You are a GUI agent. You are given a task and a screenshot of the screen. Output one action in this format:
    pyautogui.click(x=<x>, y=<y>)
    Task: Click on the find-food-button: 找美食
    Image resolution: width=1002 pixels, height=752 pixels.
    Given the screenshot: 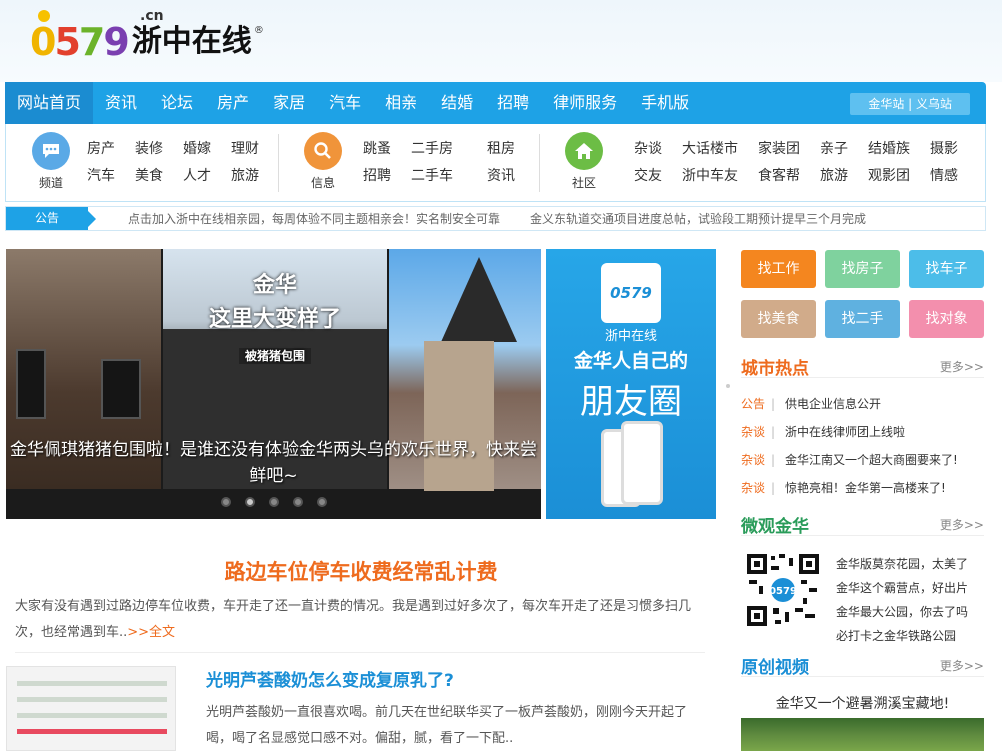 What is the action you would take?
    pyautogui.click(x=778, y=319)
    